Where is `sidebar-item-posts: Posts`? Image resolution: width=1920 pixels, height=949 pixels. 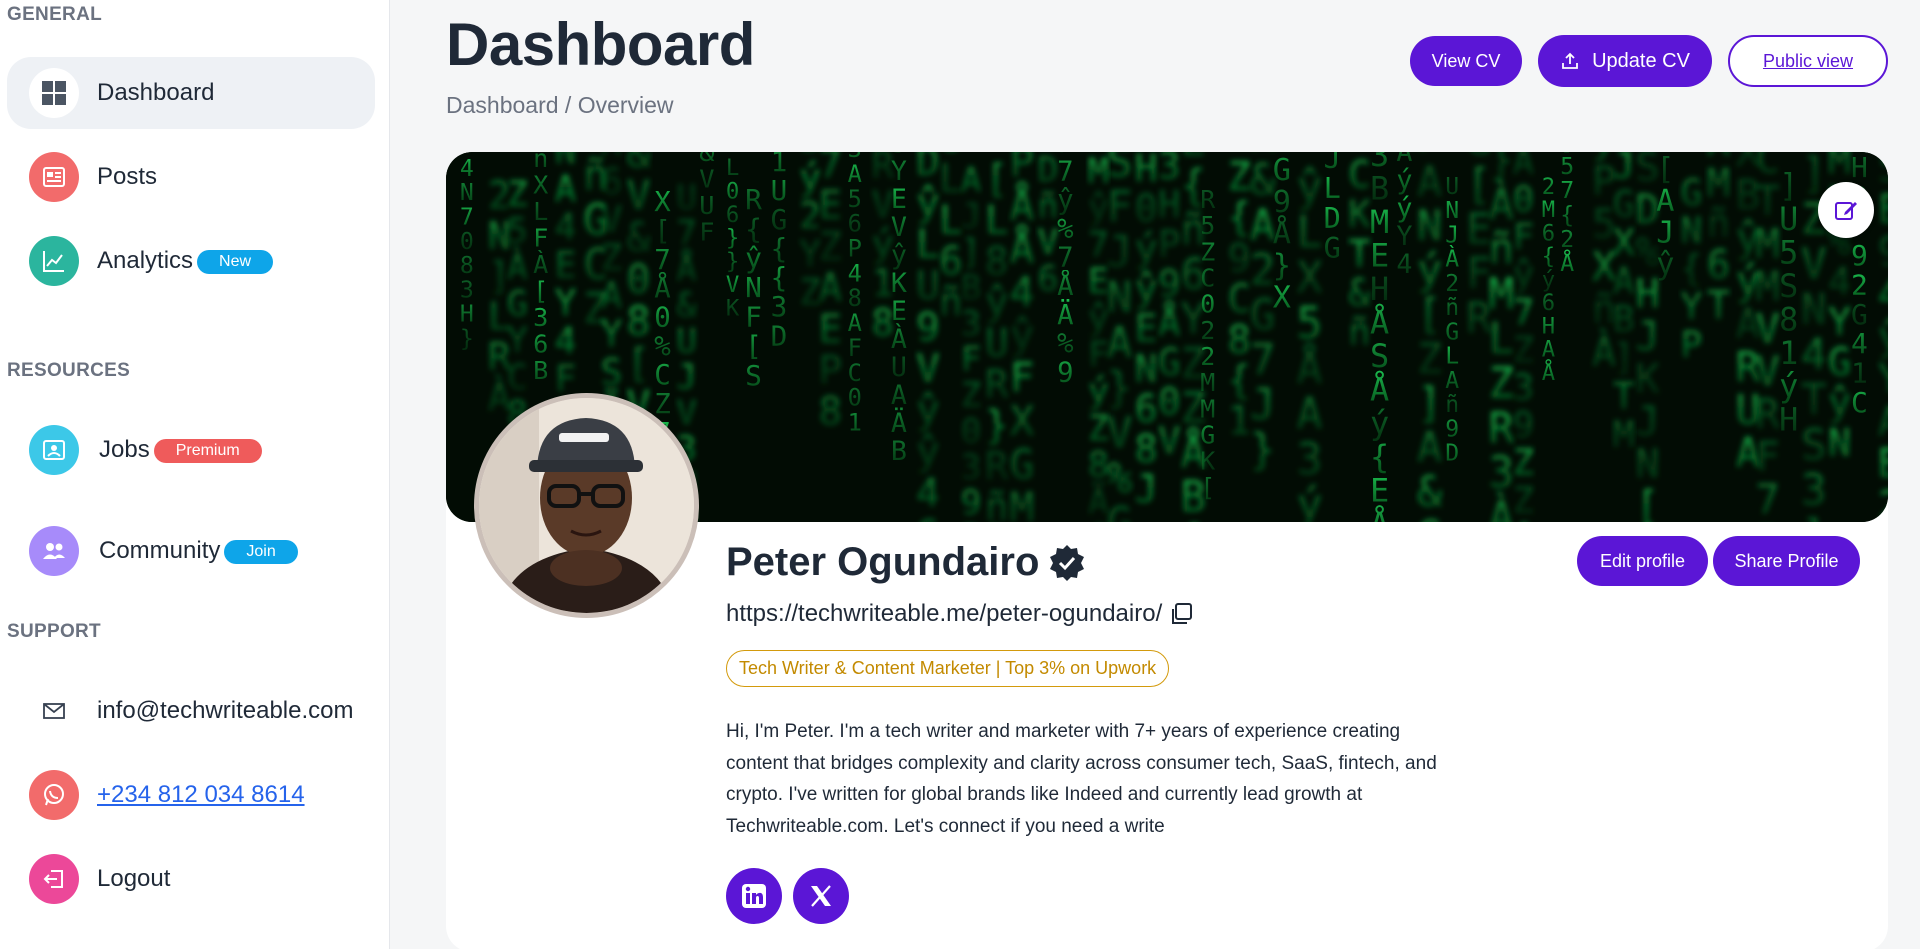
sidebar-item-posts: Posts is located at coordinates (191, 177).